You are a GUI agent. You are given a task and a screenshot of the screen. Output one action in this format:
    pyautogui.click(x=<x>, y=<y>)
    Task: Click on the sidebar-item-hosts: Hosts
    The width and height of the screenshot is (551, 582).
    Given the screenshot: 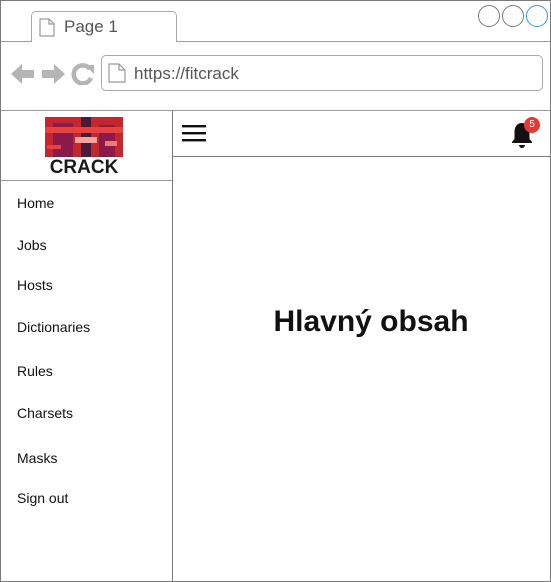 What is the action you would take?
    pyautogui.click(x=35, y=285)
    